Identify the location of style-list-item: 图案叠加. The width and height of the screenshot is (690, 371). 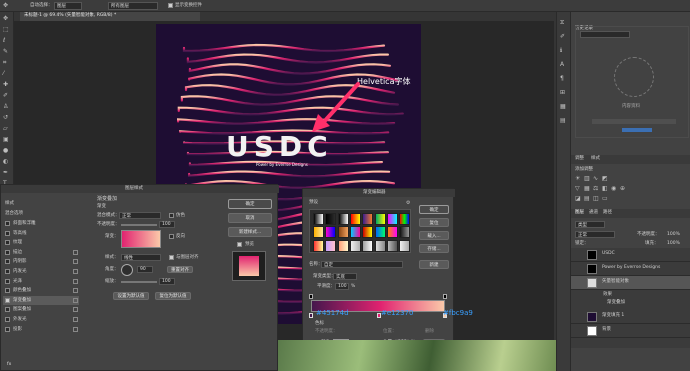
(41, 309).